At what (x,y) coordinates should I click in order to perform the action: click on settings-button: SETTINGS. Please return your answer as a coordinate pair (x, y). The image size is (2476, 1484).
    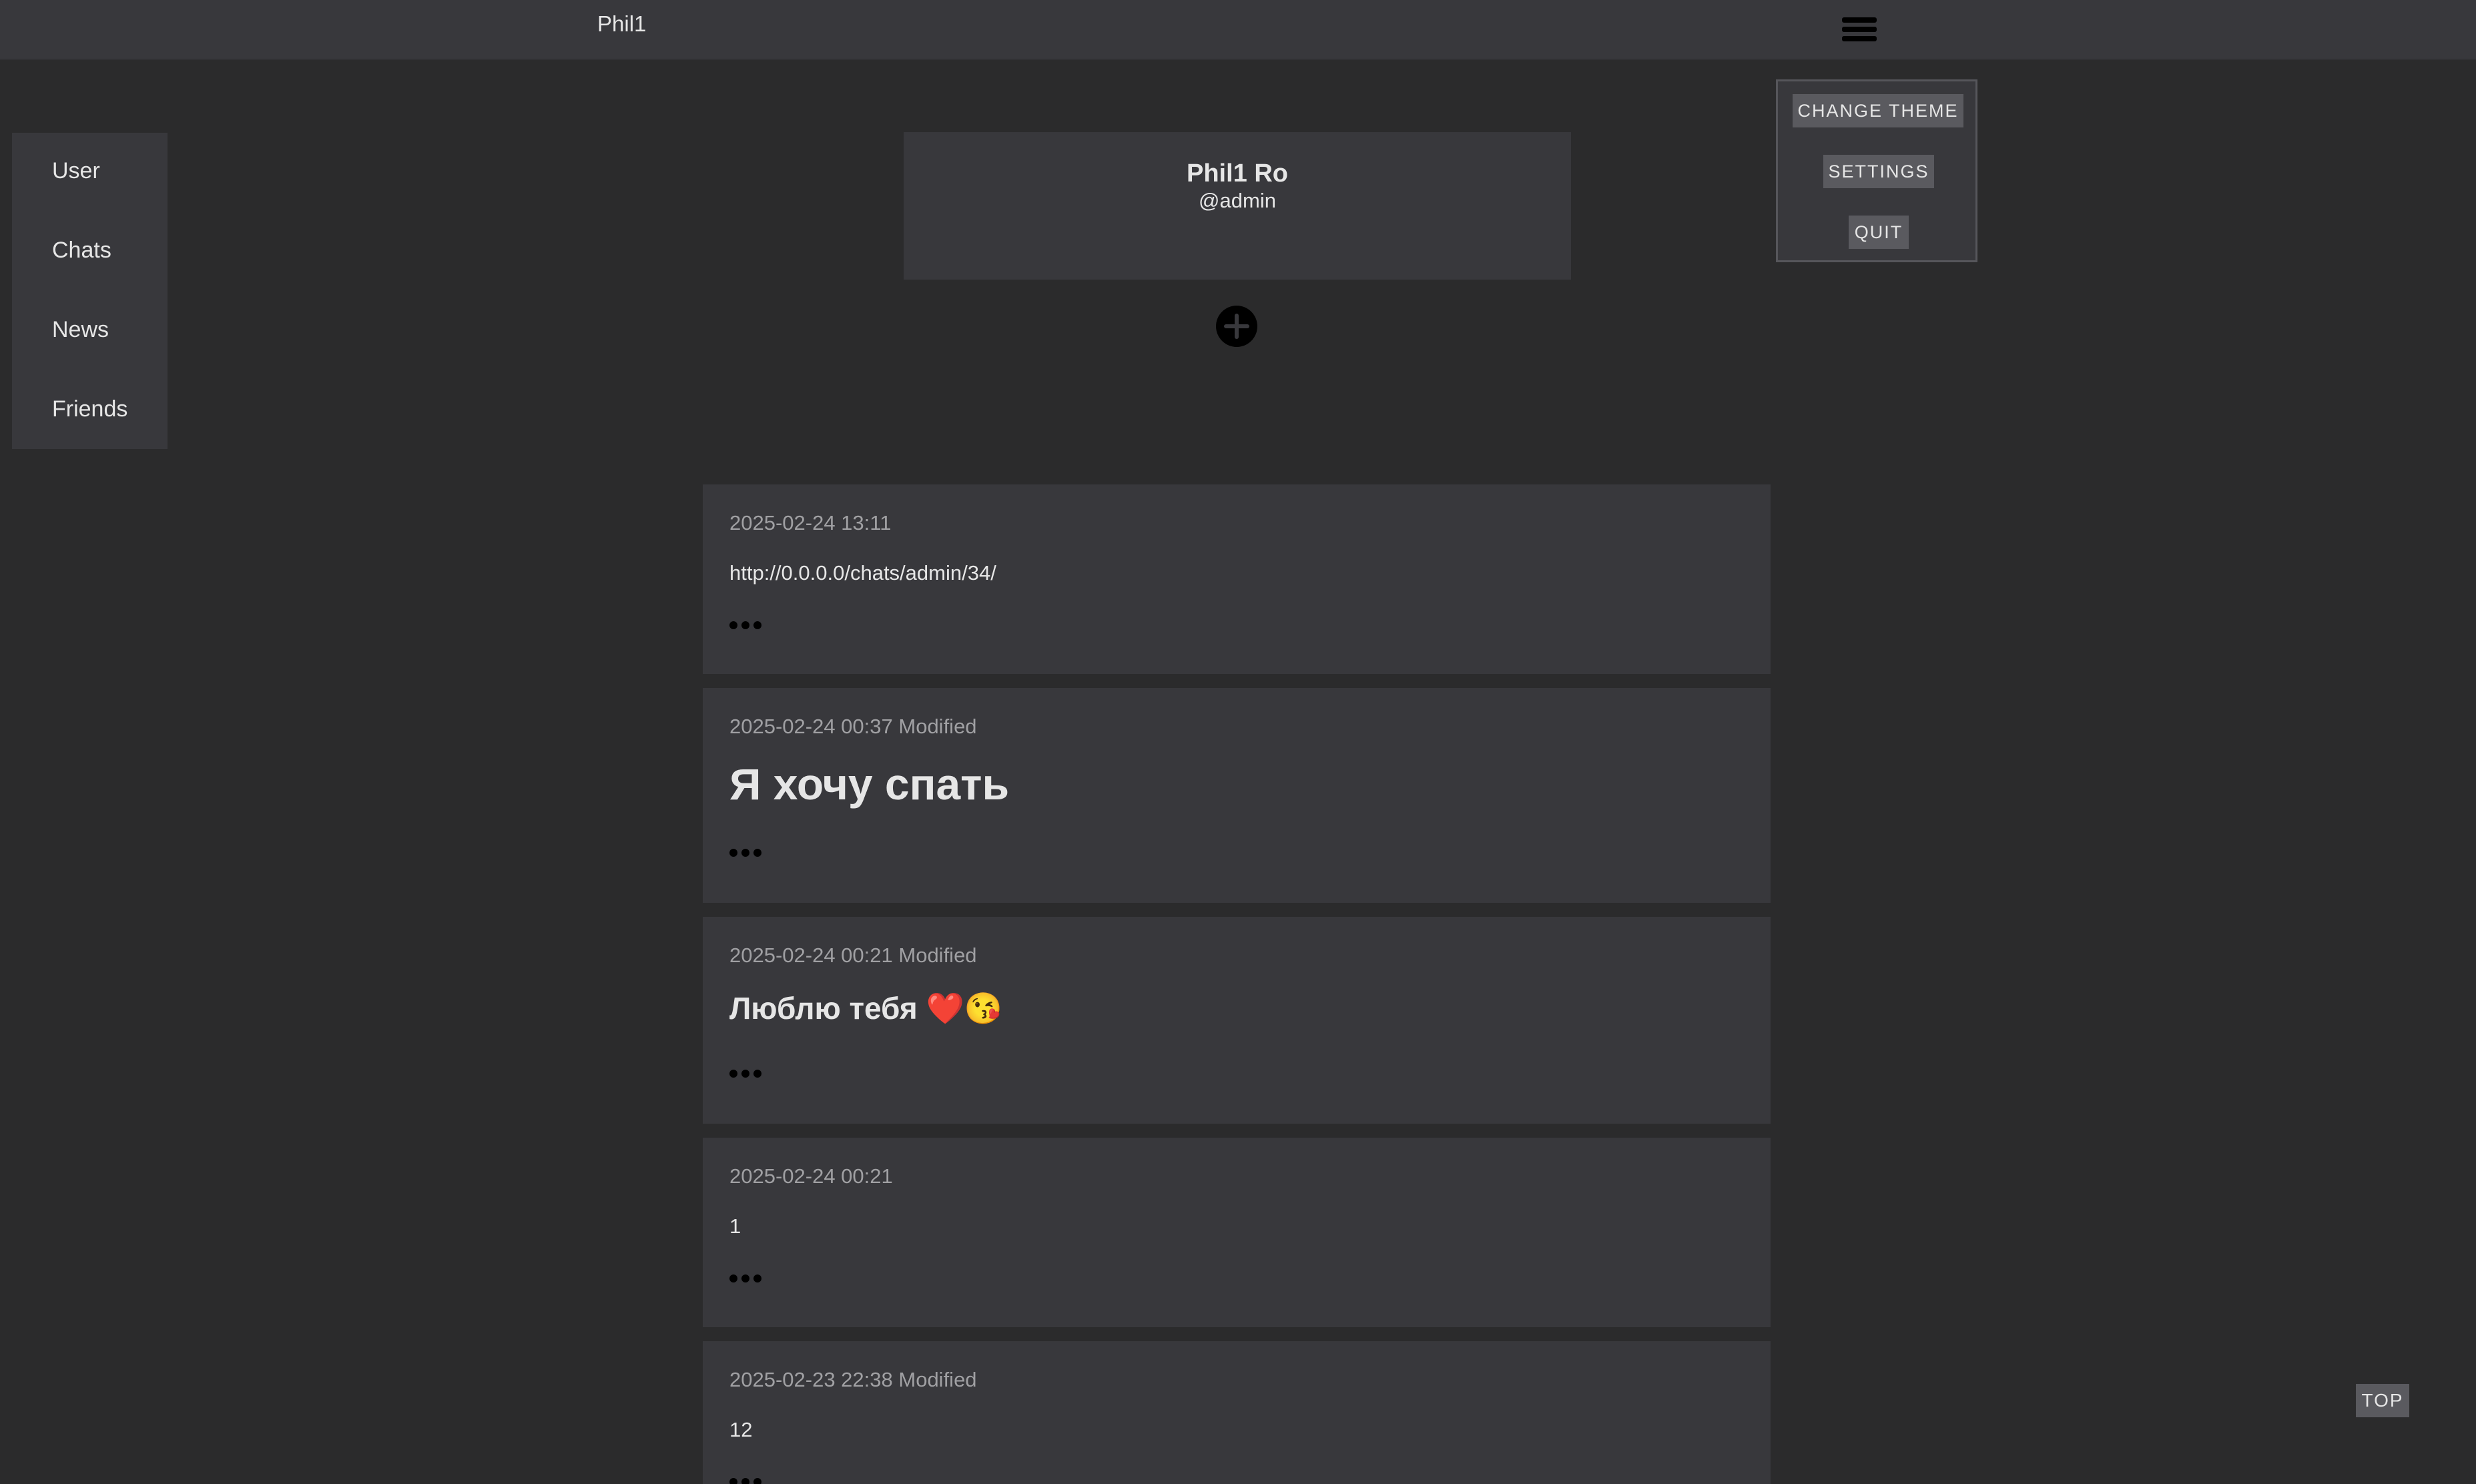
    Looking at the image, I should click on (1878, 171).